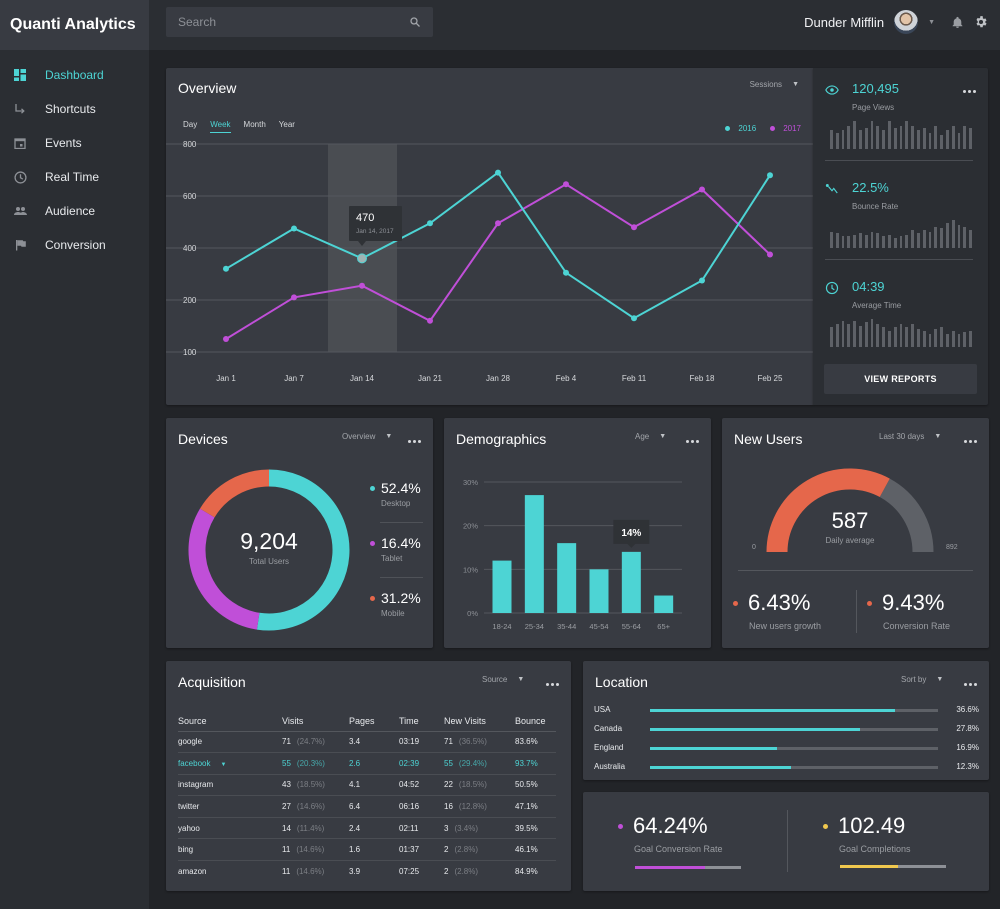 The height and width of the screenshot is (909, 1000). What do you see at coordinates (362, 258) in the screenshot?
I see `highlighted-point` at bounding box center [362, 258].